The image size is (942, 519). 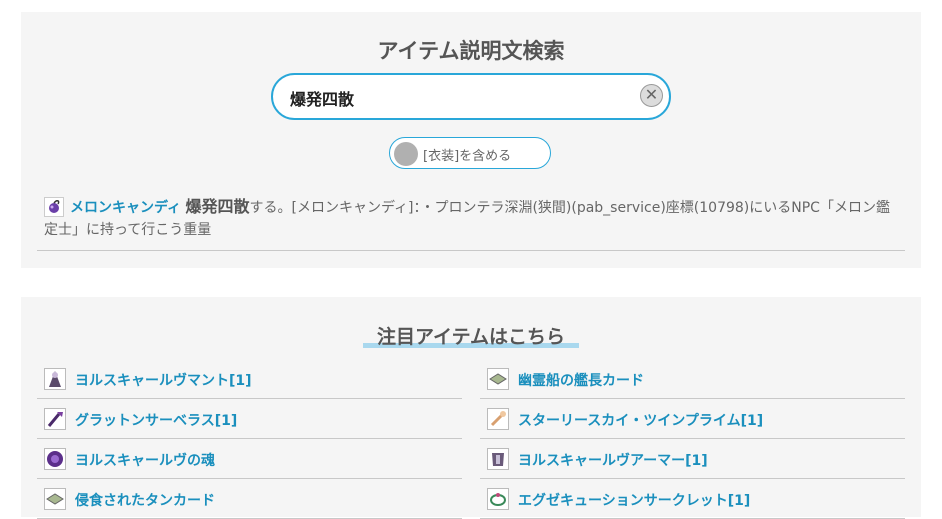 I want to click on costume-toggle-label: [衣装]を含める, so click(x=467, y=156).